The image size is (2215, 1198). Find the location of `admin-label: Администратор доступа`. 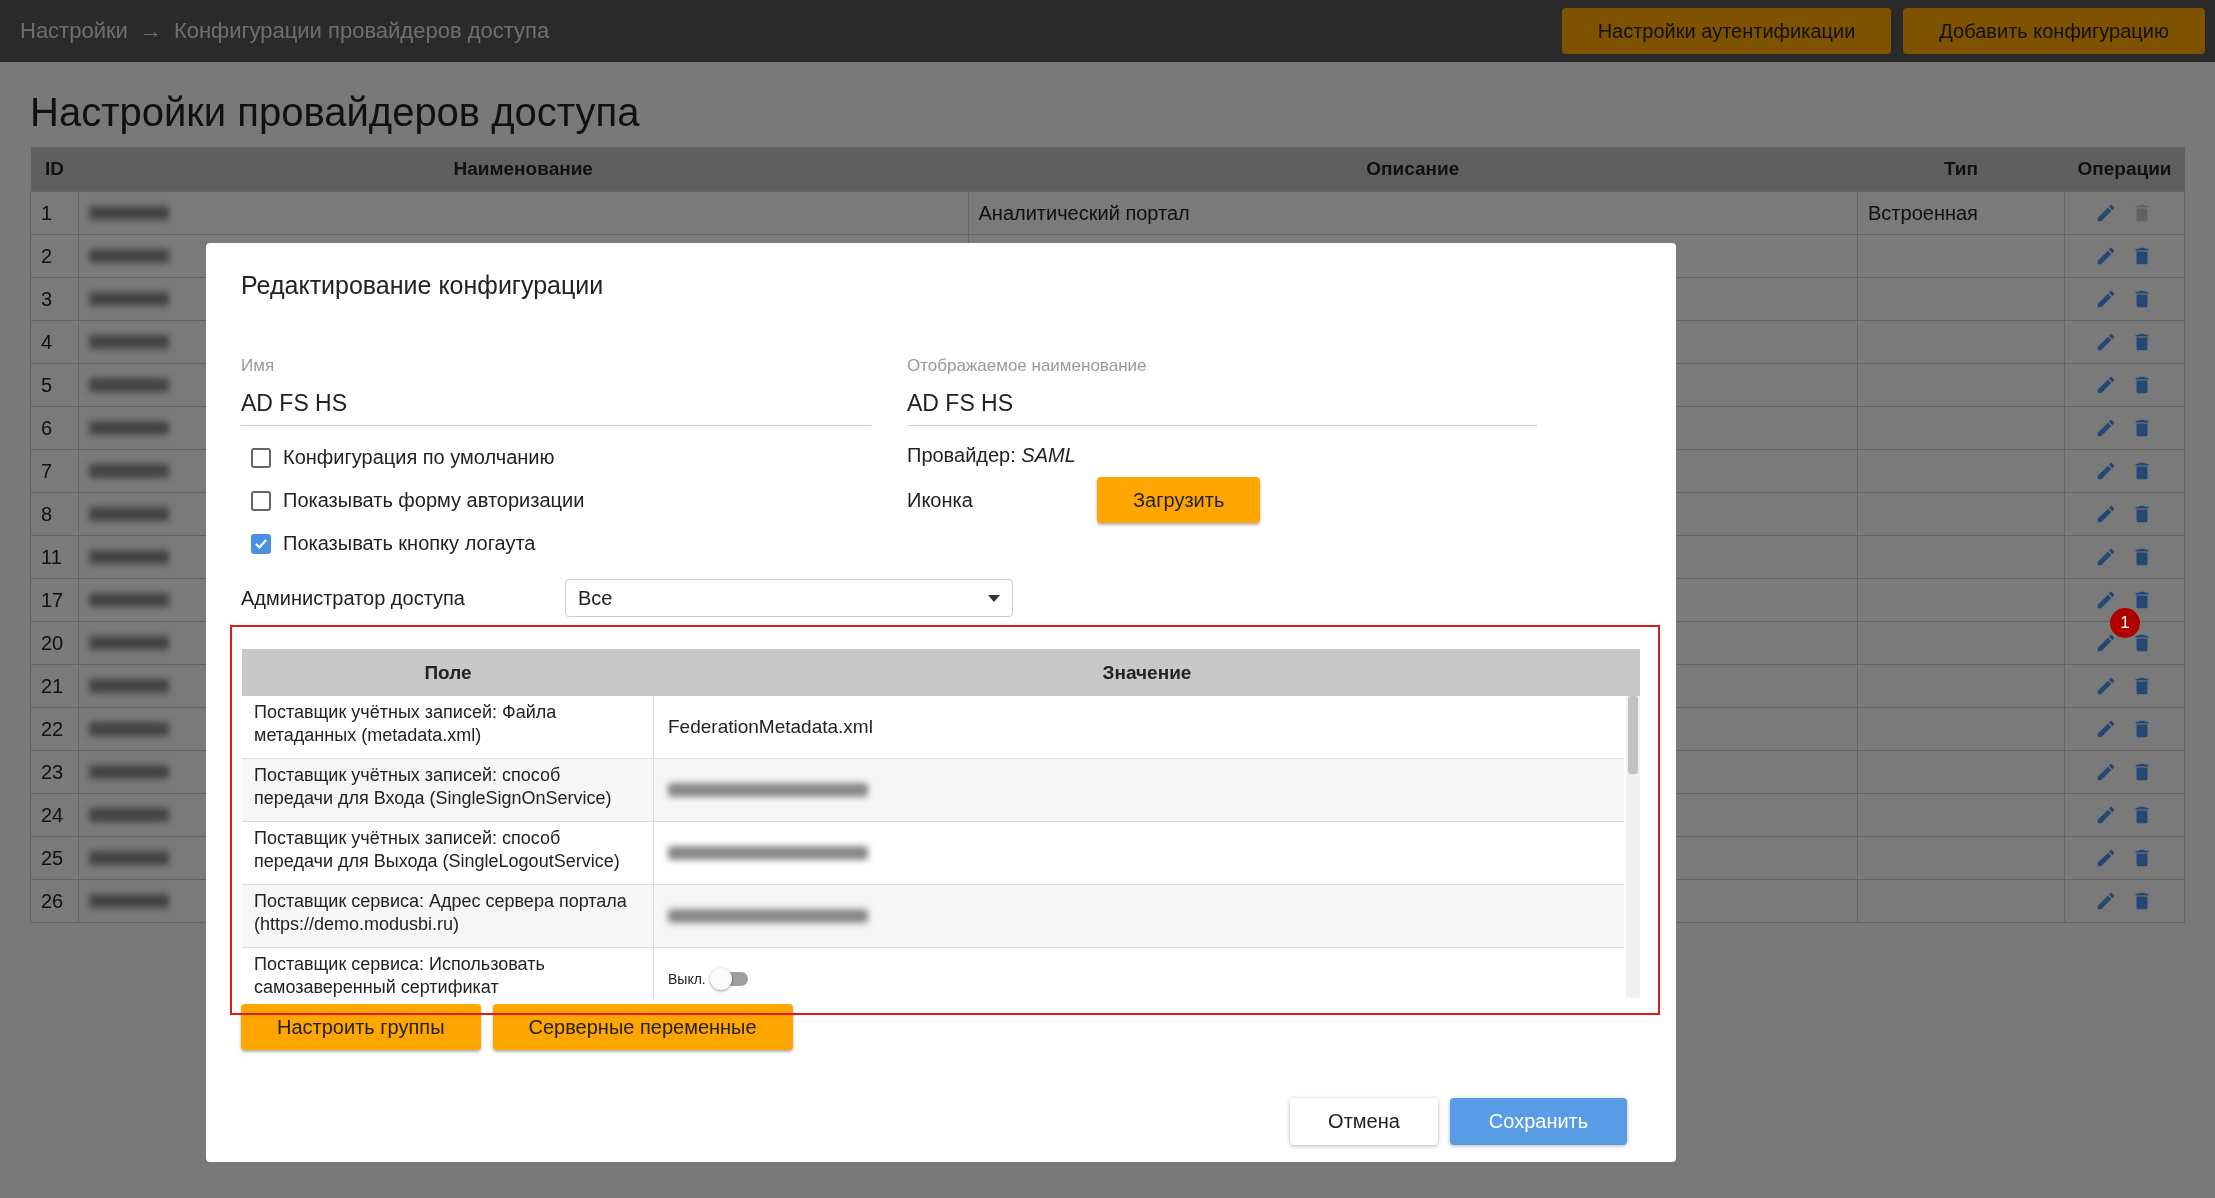

admin-label: Администратор доступа is located at coordinates (353, 598).